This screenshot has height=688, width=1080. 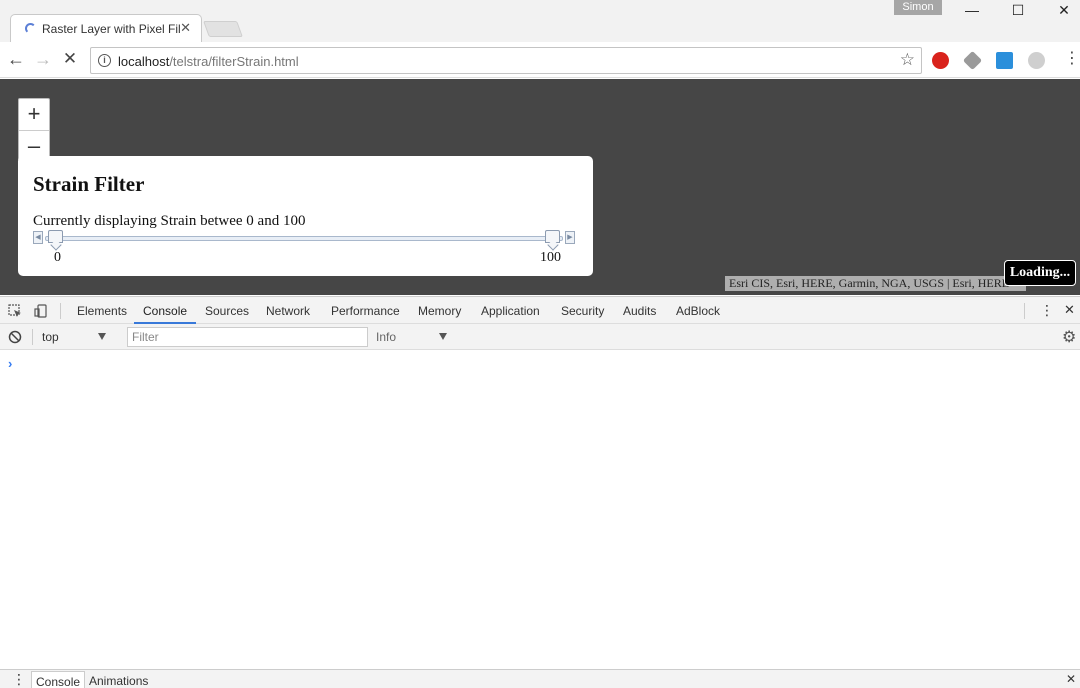 What do you see at coordinates (19, 679) in the screenshot?
I see `drawer-menu-icon: ⋮` at bounding box center [19, 679].